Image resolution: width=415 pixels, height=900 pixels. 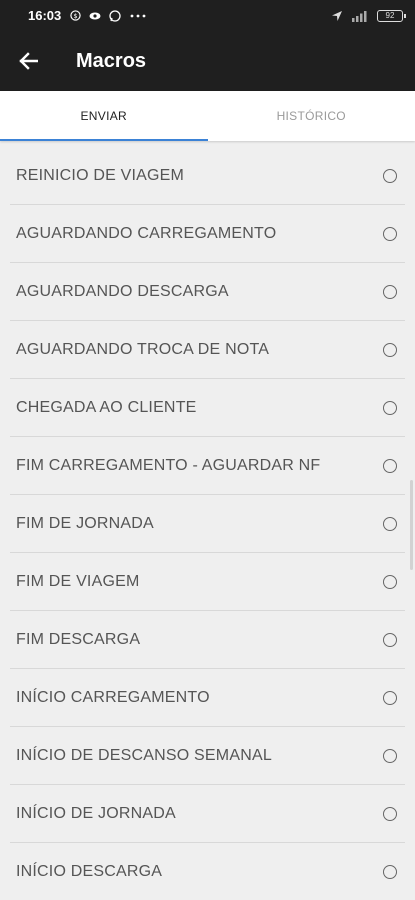 What do you see at coordinates (138, 16) in the screenshot?
I see `more-notifications-icon` at bounding box center [138, 16].